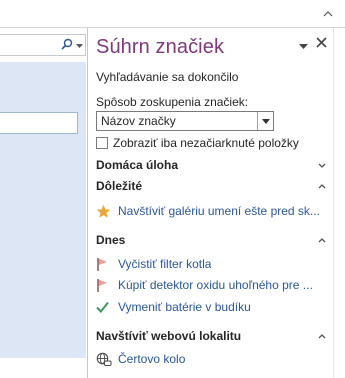  I want to click on search-dropdown-icon, so click(79, 45).